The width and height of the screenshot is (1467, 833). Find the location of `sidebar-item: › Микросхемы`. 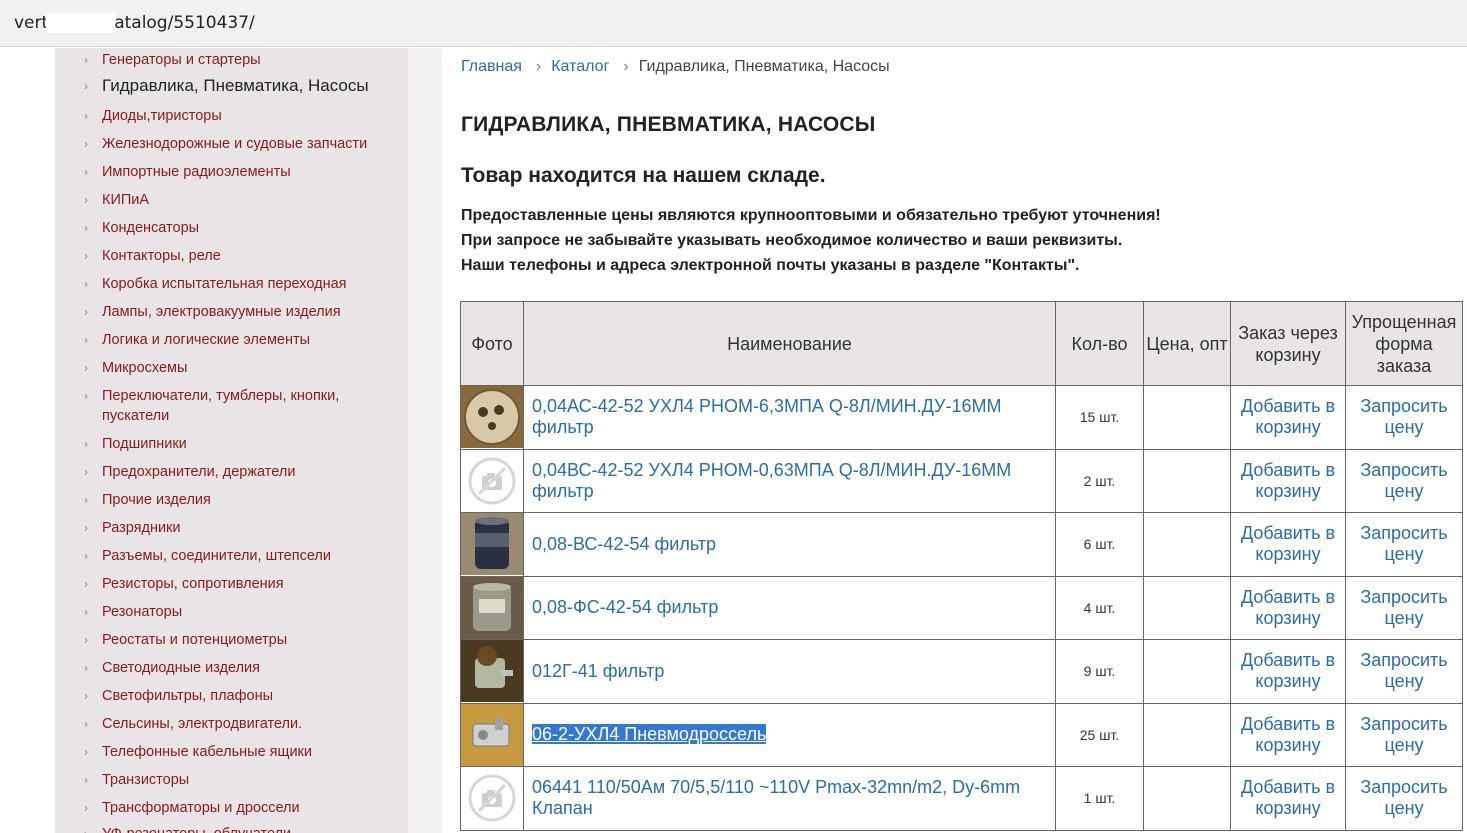

sidebar-item: › Микросхемы is located at coordinates (234, 368).